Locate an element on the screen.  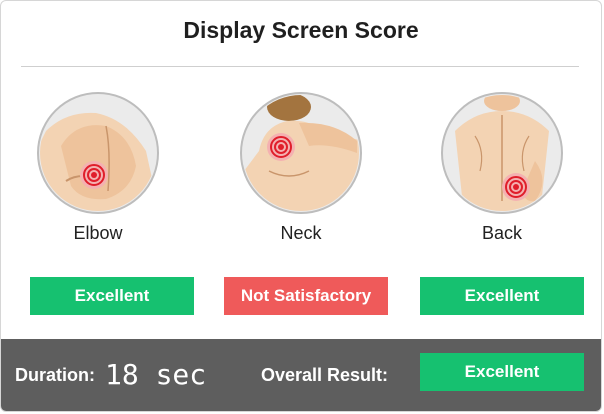
page-title: Display Screen Score is located at coordinates (301, 30).